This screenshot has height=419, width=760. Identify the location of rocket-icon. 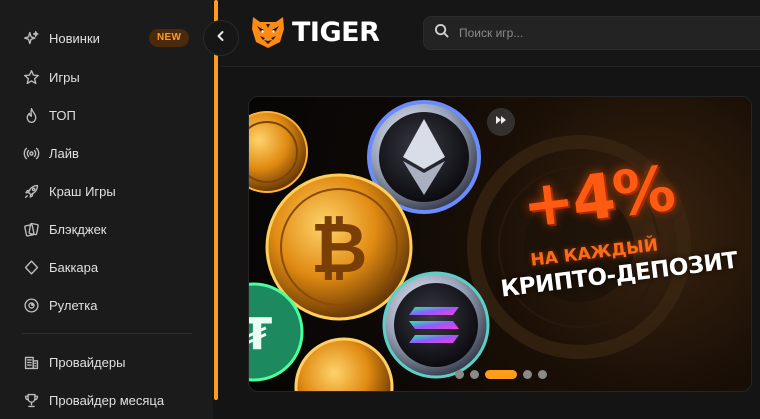
(31, 191).